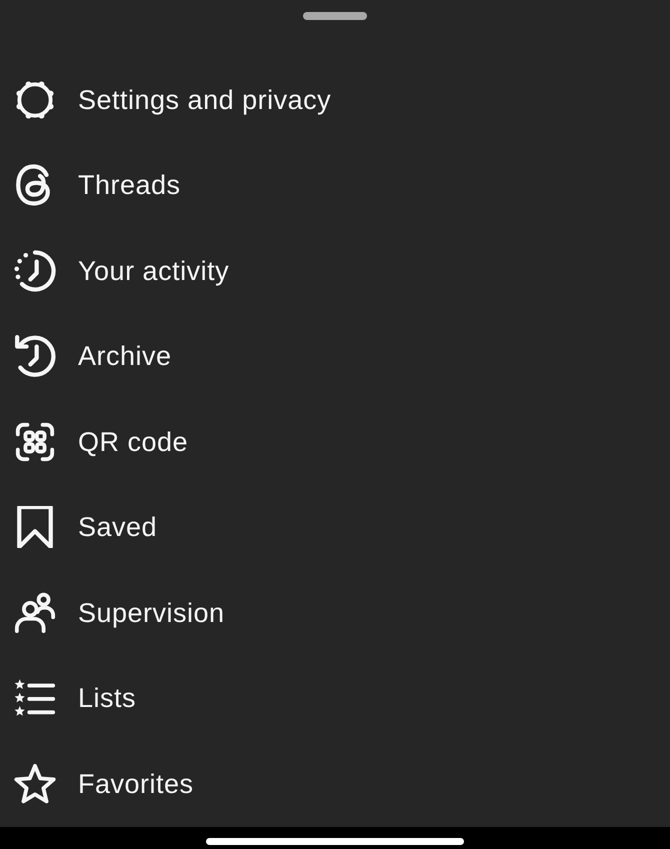 Image resolution: width=670 pixels, height=849 pixels. Describe the element at coordinates (86, 356) in the screenshot. I see `menu-item: Archive` at that location.